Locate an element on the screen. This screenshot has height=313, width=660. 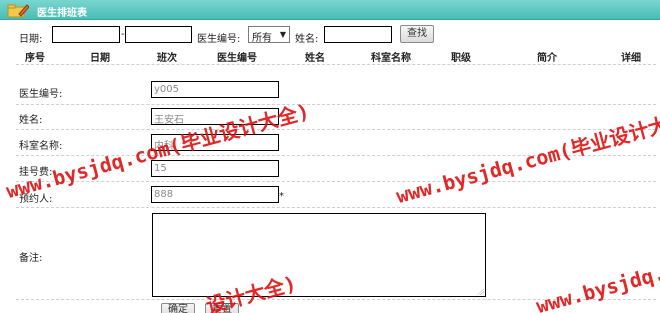
watermark: www.bysjdq.com(毕业设计大全) is located at coordinates (596, 263).